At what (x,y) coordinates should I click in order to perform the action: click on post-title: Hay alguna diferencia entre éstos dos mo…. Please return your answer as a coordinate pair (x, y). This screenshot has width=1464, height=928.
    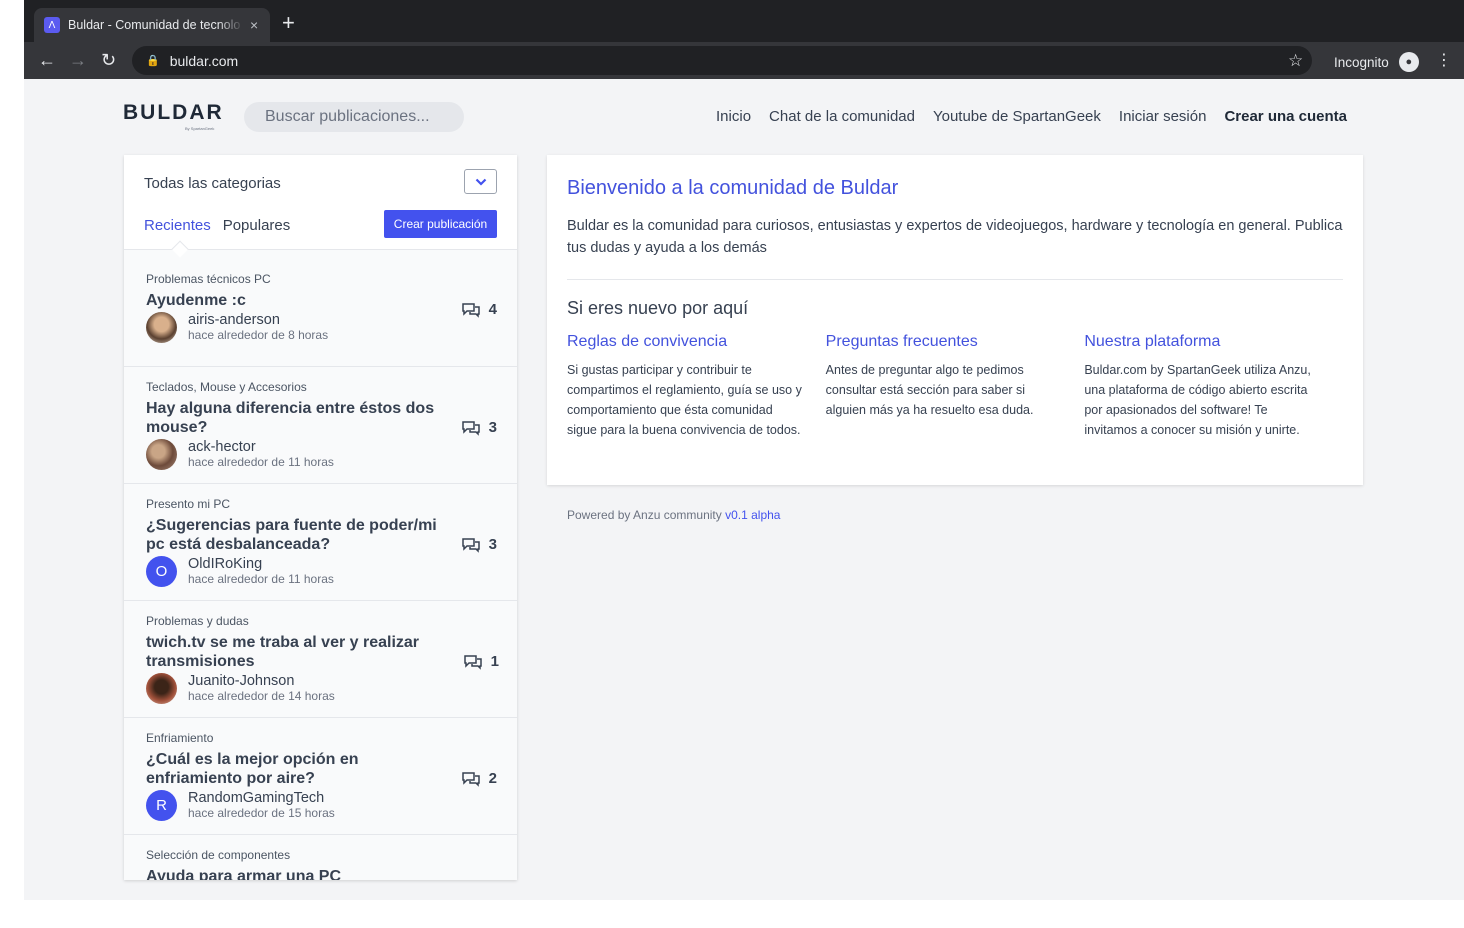
    Looking at the image, I should click on (293, 418).